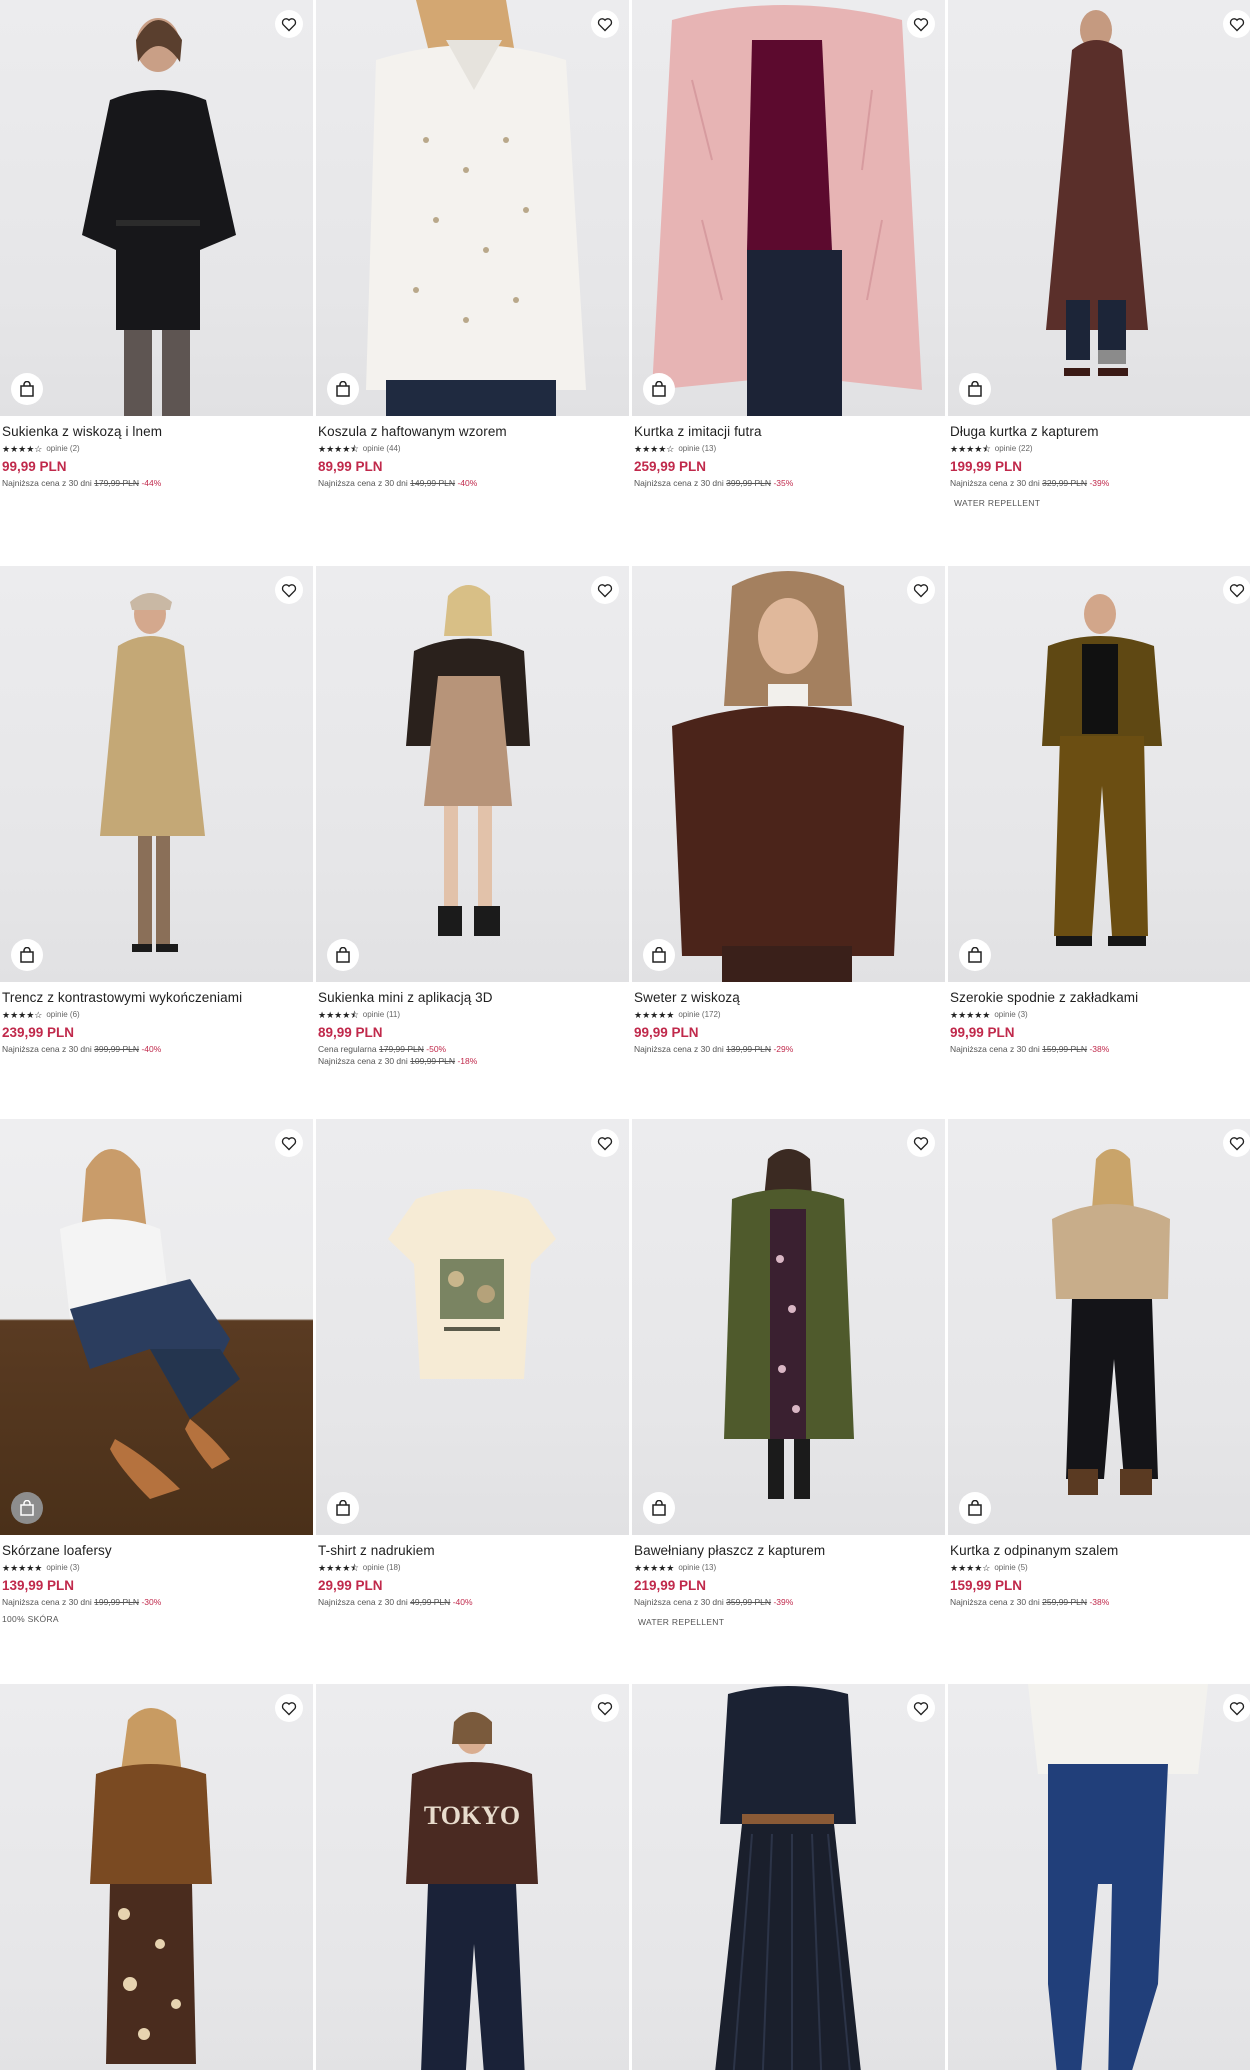 This screenshot has height=2070, width=1250. Describe the element at coordinates (1100, 1602) in the screenshot. I see `lowest-price-info: Najniższa cena z 30 dni 259,99 PLN -38%` at that location.